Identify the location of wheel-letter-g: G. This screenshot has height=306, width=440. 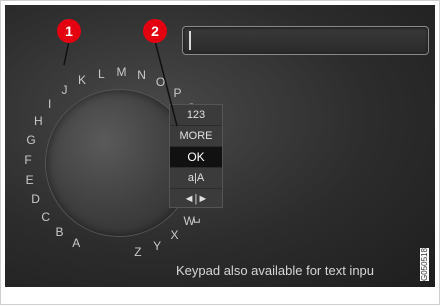
(31, 140).